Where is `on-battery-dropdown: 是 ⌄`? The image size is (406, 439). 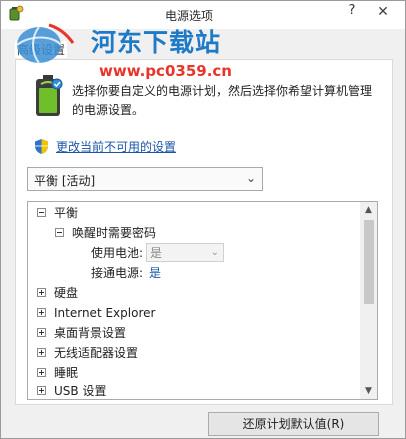 on-battery-dropdown: 是 ⌄ is located at coordinates (185, 252).